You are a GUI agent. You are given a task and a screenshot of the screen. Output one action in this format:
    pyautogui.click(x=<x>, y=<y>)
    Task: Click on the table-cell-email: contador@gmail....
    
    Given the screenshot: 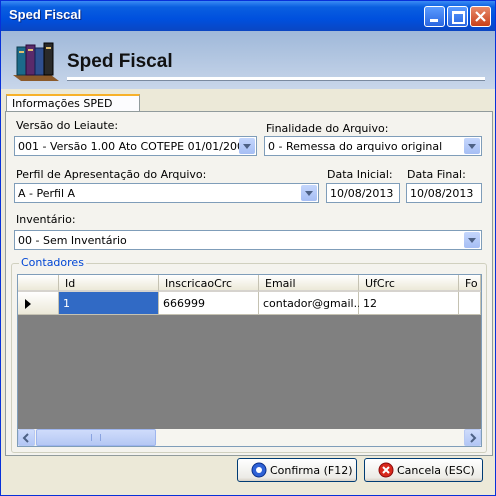 What is the action you would take?
    pyautogui.click(x=313, y=303)
    